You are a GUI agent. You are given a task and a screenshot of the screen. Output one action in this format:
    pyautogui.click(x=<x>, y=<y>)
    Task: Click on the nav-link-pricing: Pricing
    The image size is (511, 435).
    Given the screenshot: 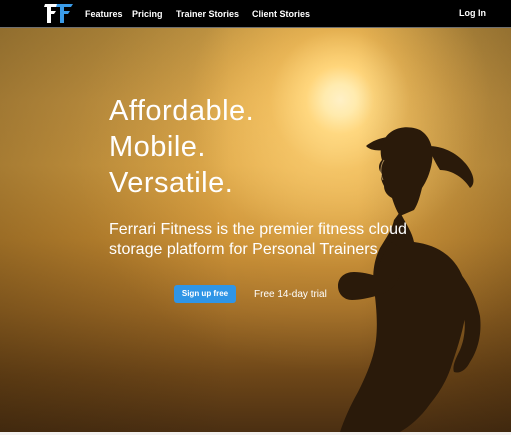 What is the action you would take?
    pyautogui.click(x=147, y=14)
    